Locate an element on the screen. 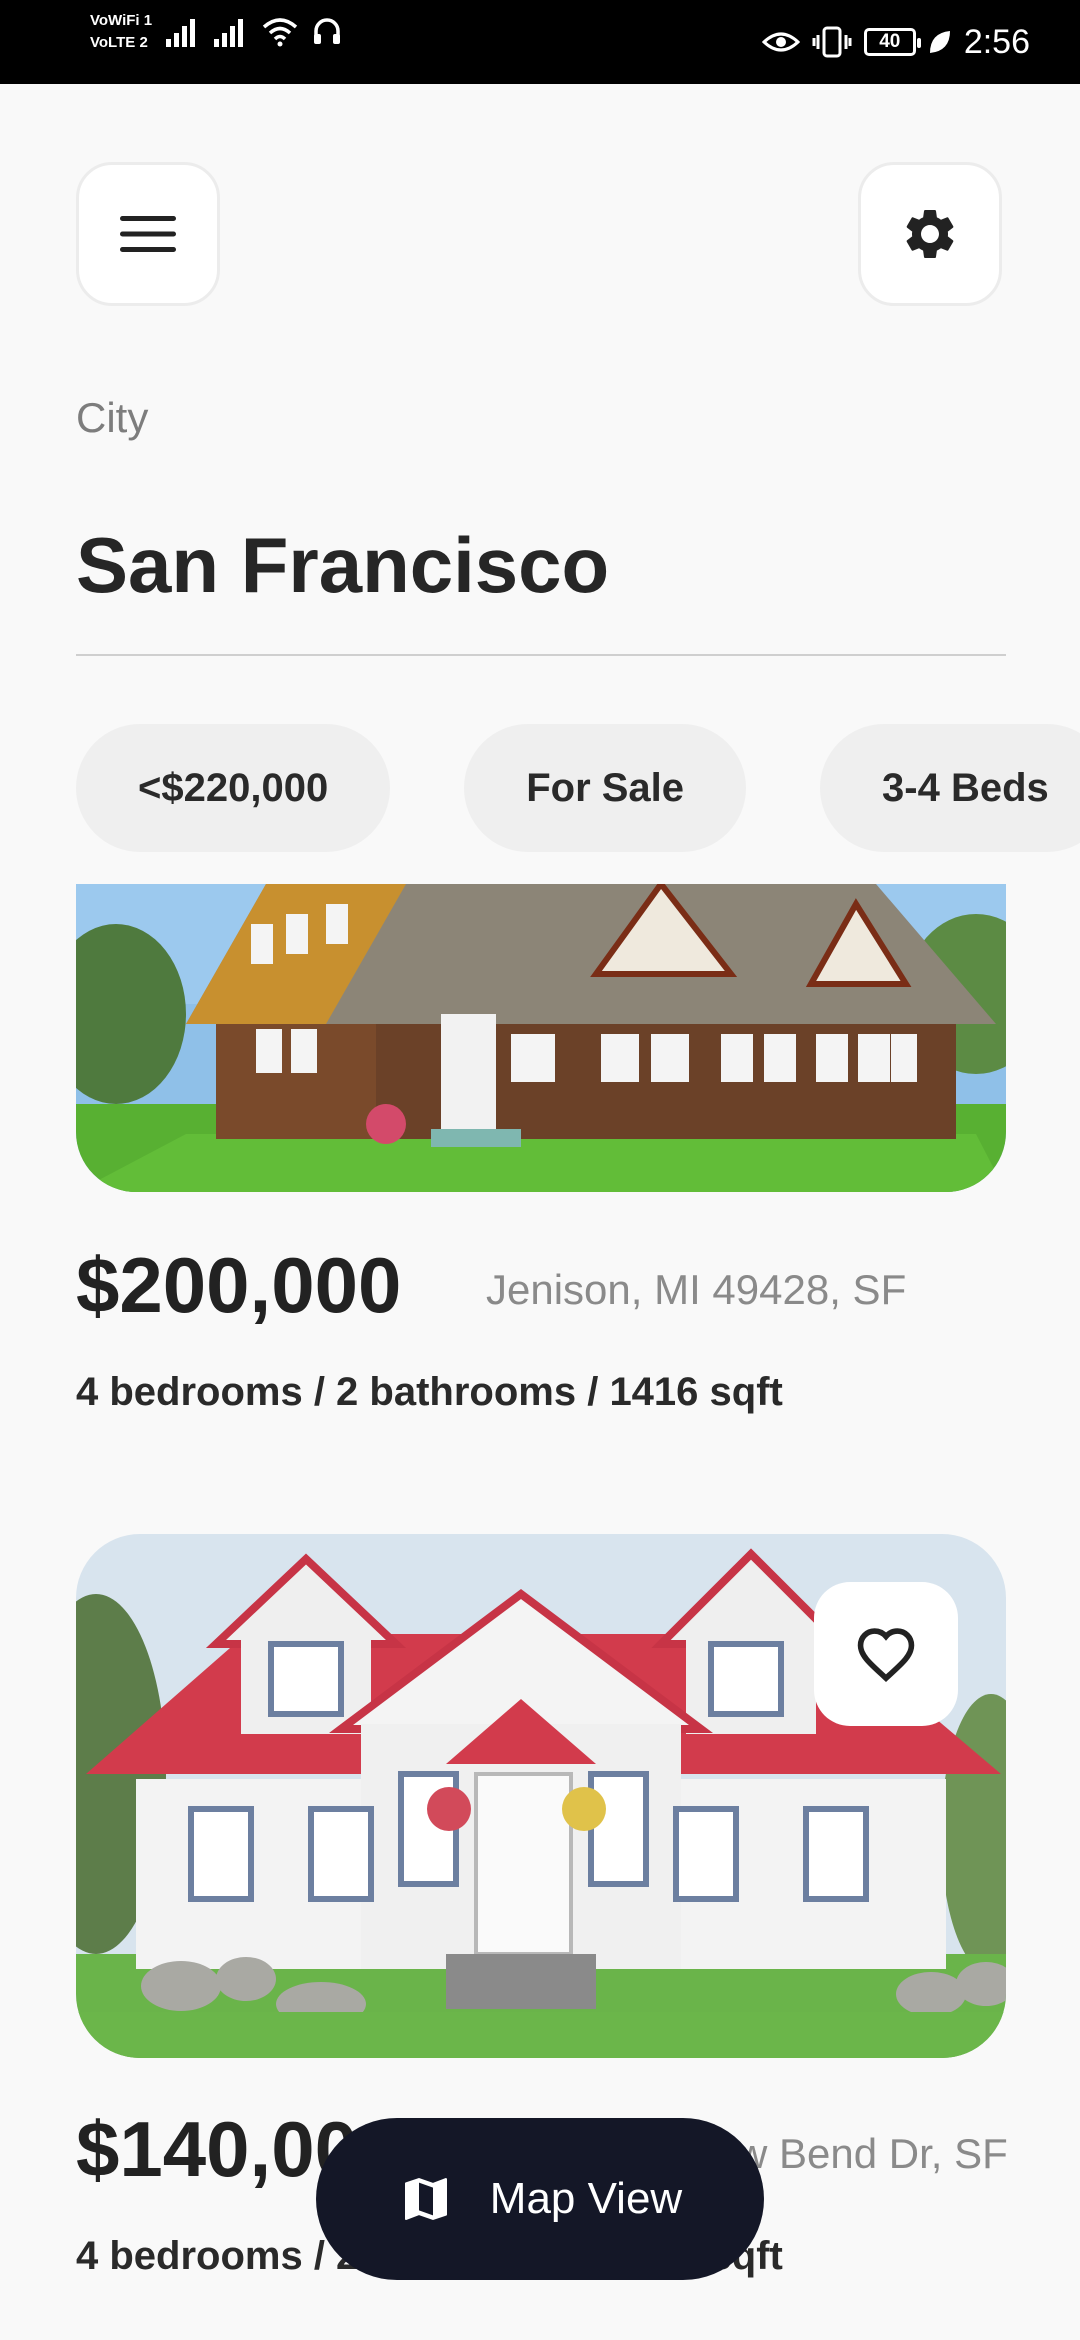 The height and width of the screenshot is (2340, 1080). signal-icon is located at coordinates (181, 33).